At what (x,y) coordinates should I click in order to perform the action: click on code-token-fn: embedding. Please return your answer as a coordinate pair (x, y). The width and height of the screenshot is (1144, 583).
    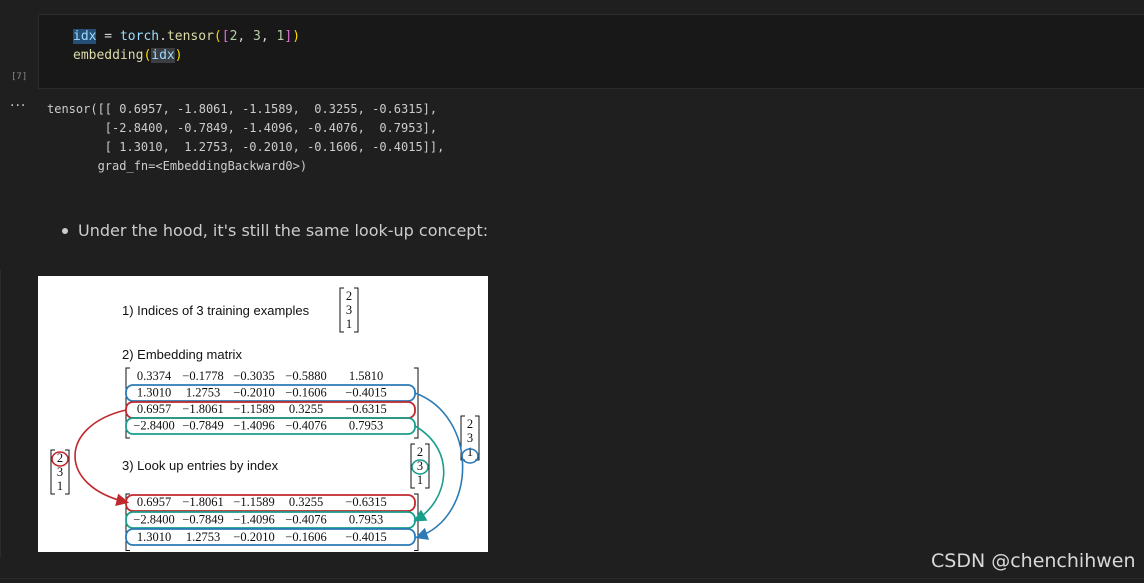
    Looking at the image, I should click on (108, 55).